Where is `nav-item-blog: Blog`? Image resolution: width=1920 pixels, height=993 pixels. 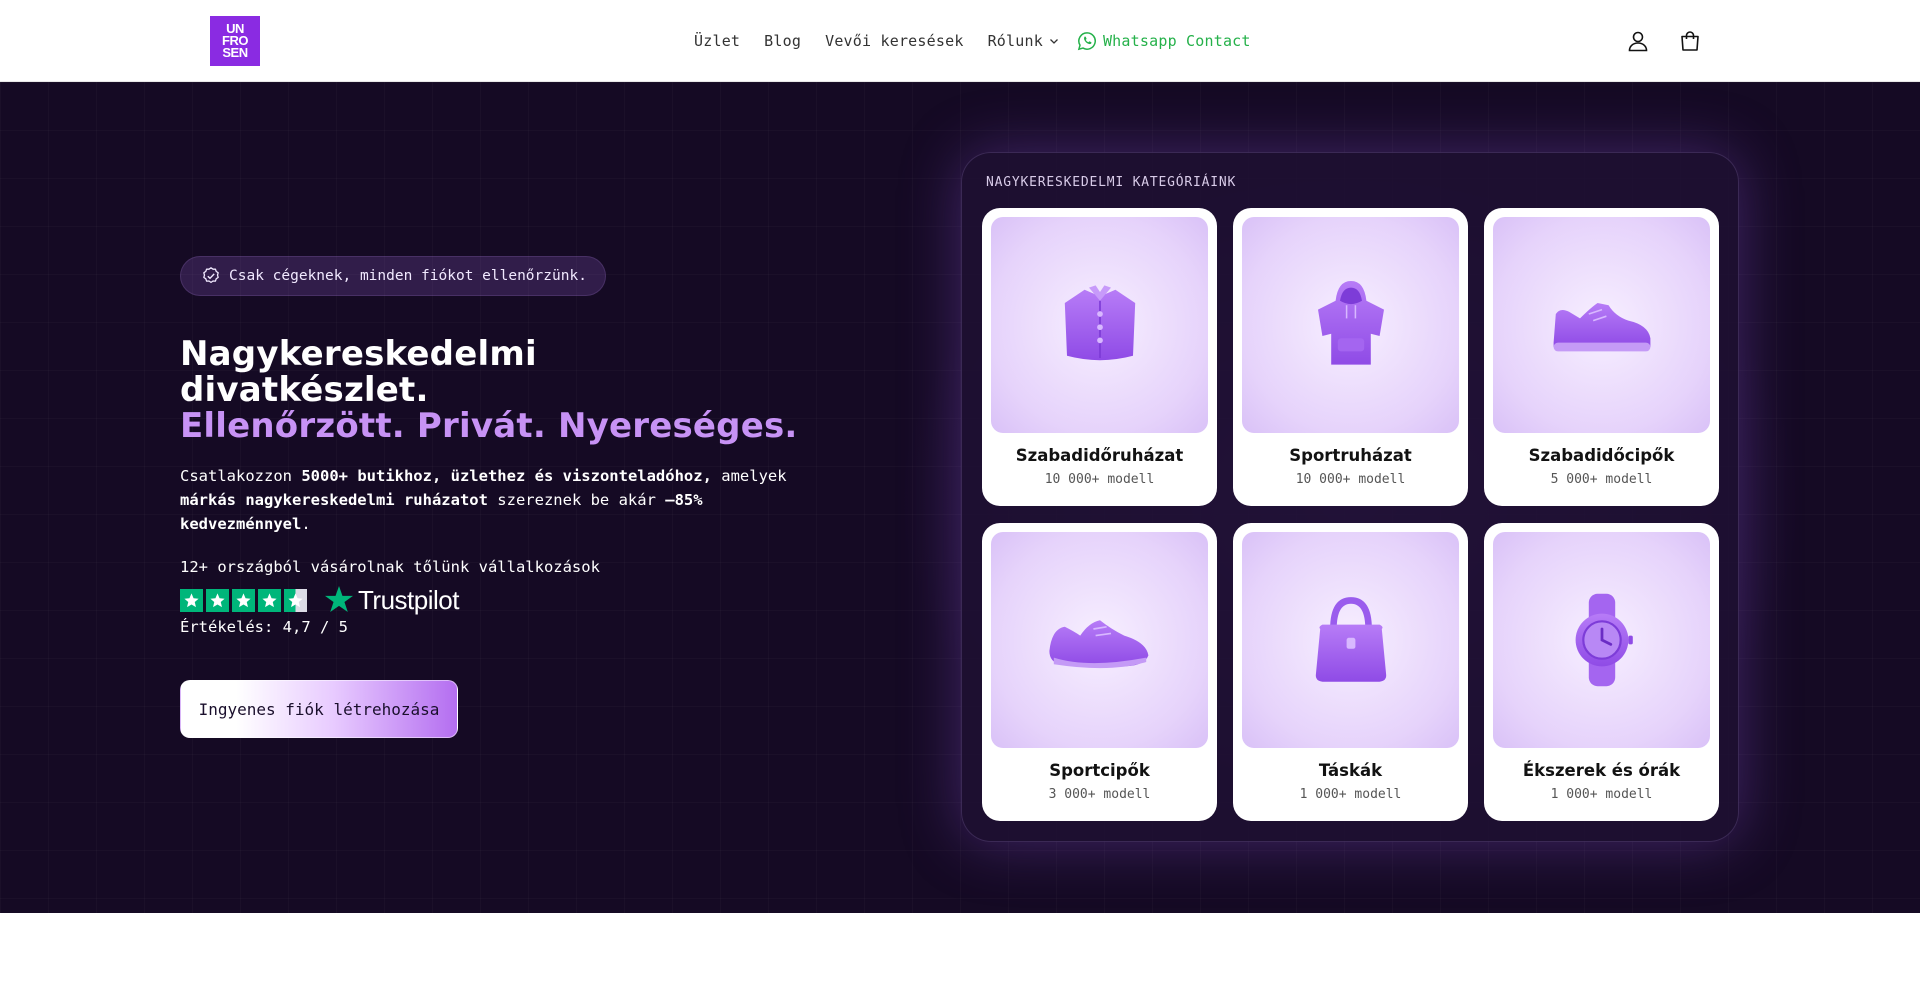
nav-item-blog: Blog is located at coordinates (782, 41).